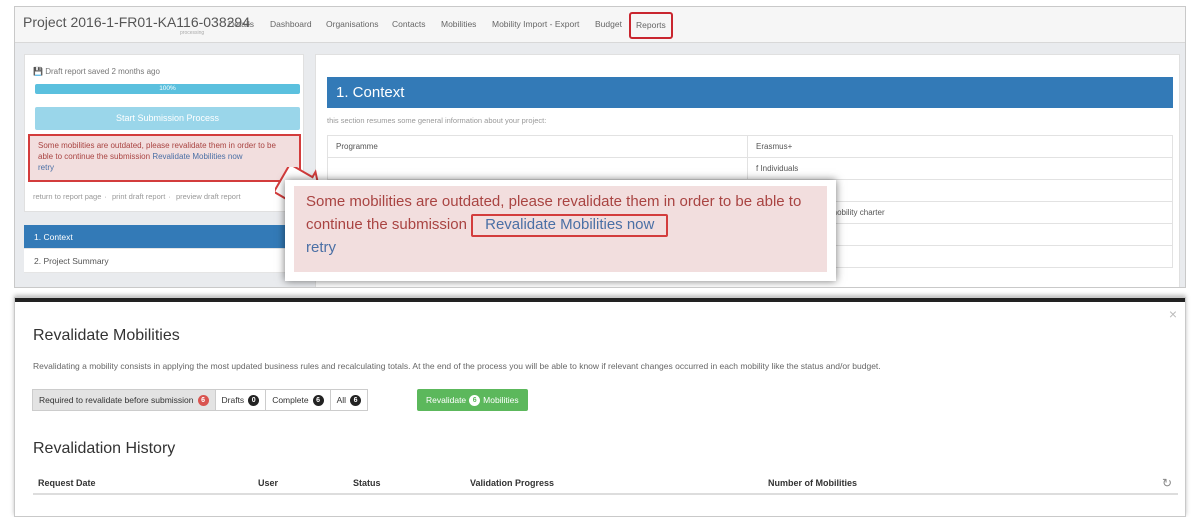  I want to click on nav-contacts: Contacts, so click(409, 24).